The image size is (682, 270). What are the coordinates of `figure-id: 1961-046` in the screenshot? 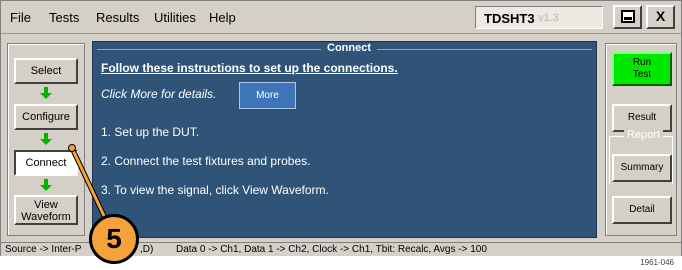 It's located at (657, 262).